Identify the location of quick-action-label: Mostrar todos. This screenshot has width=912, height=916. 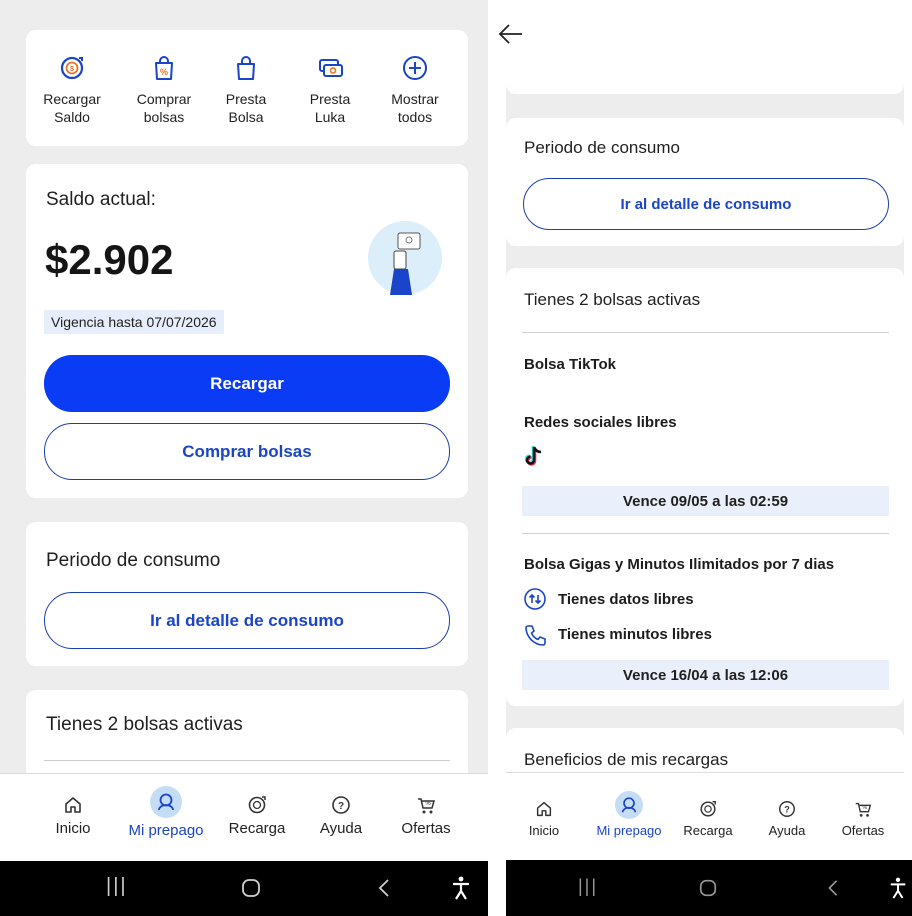
(415, 108).